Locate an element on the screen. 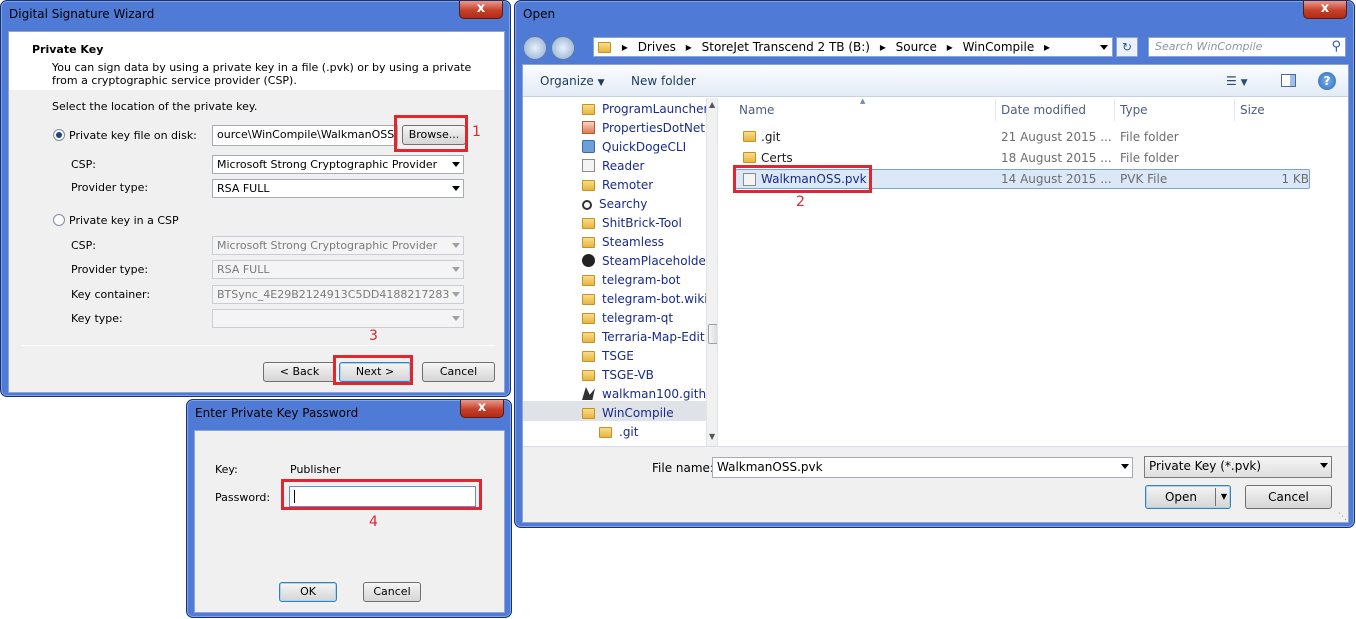  search-input: Search WinCompile ⚲ is located at coordinates (1247, 47).